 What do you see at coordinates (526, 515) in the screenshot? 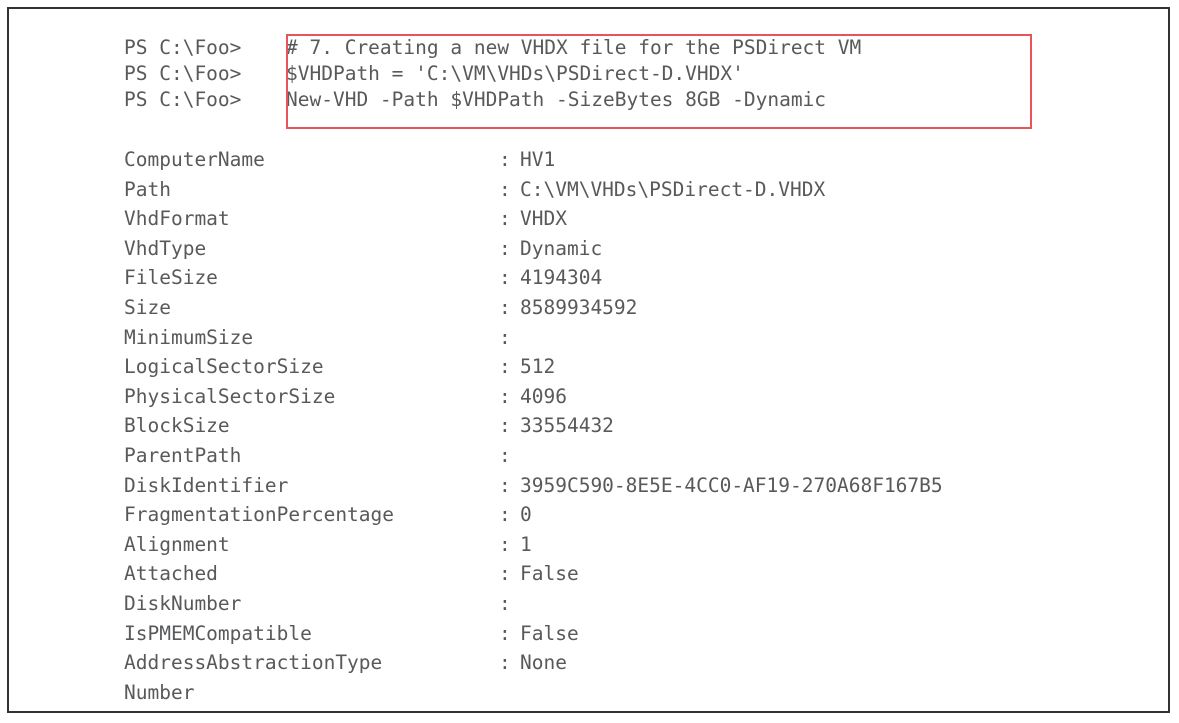
I see `property-value: 0` at bounding box center [526, 515].